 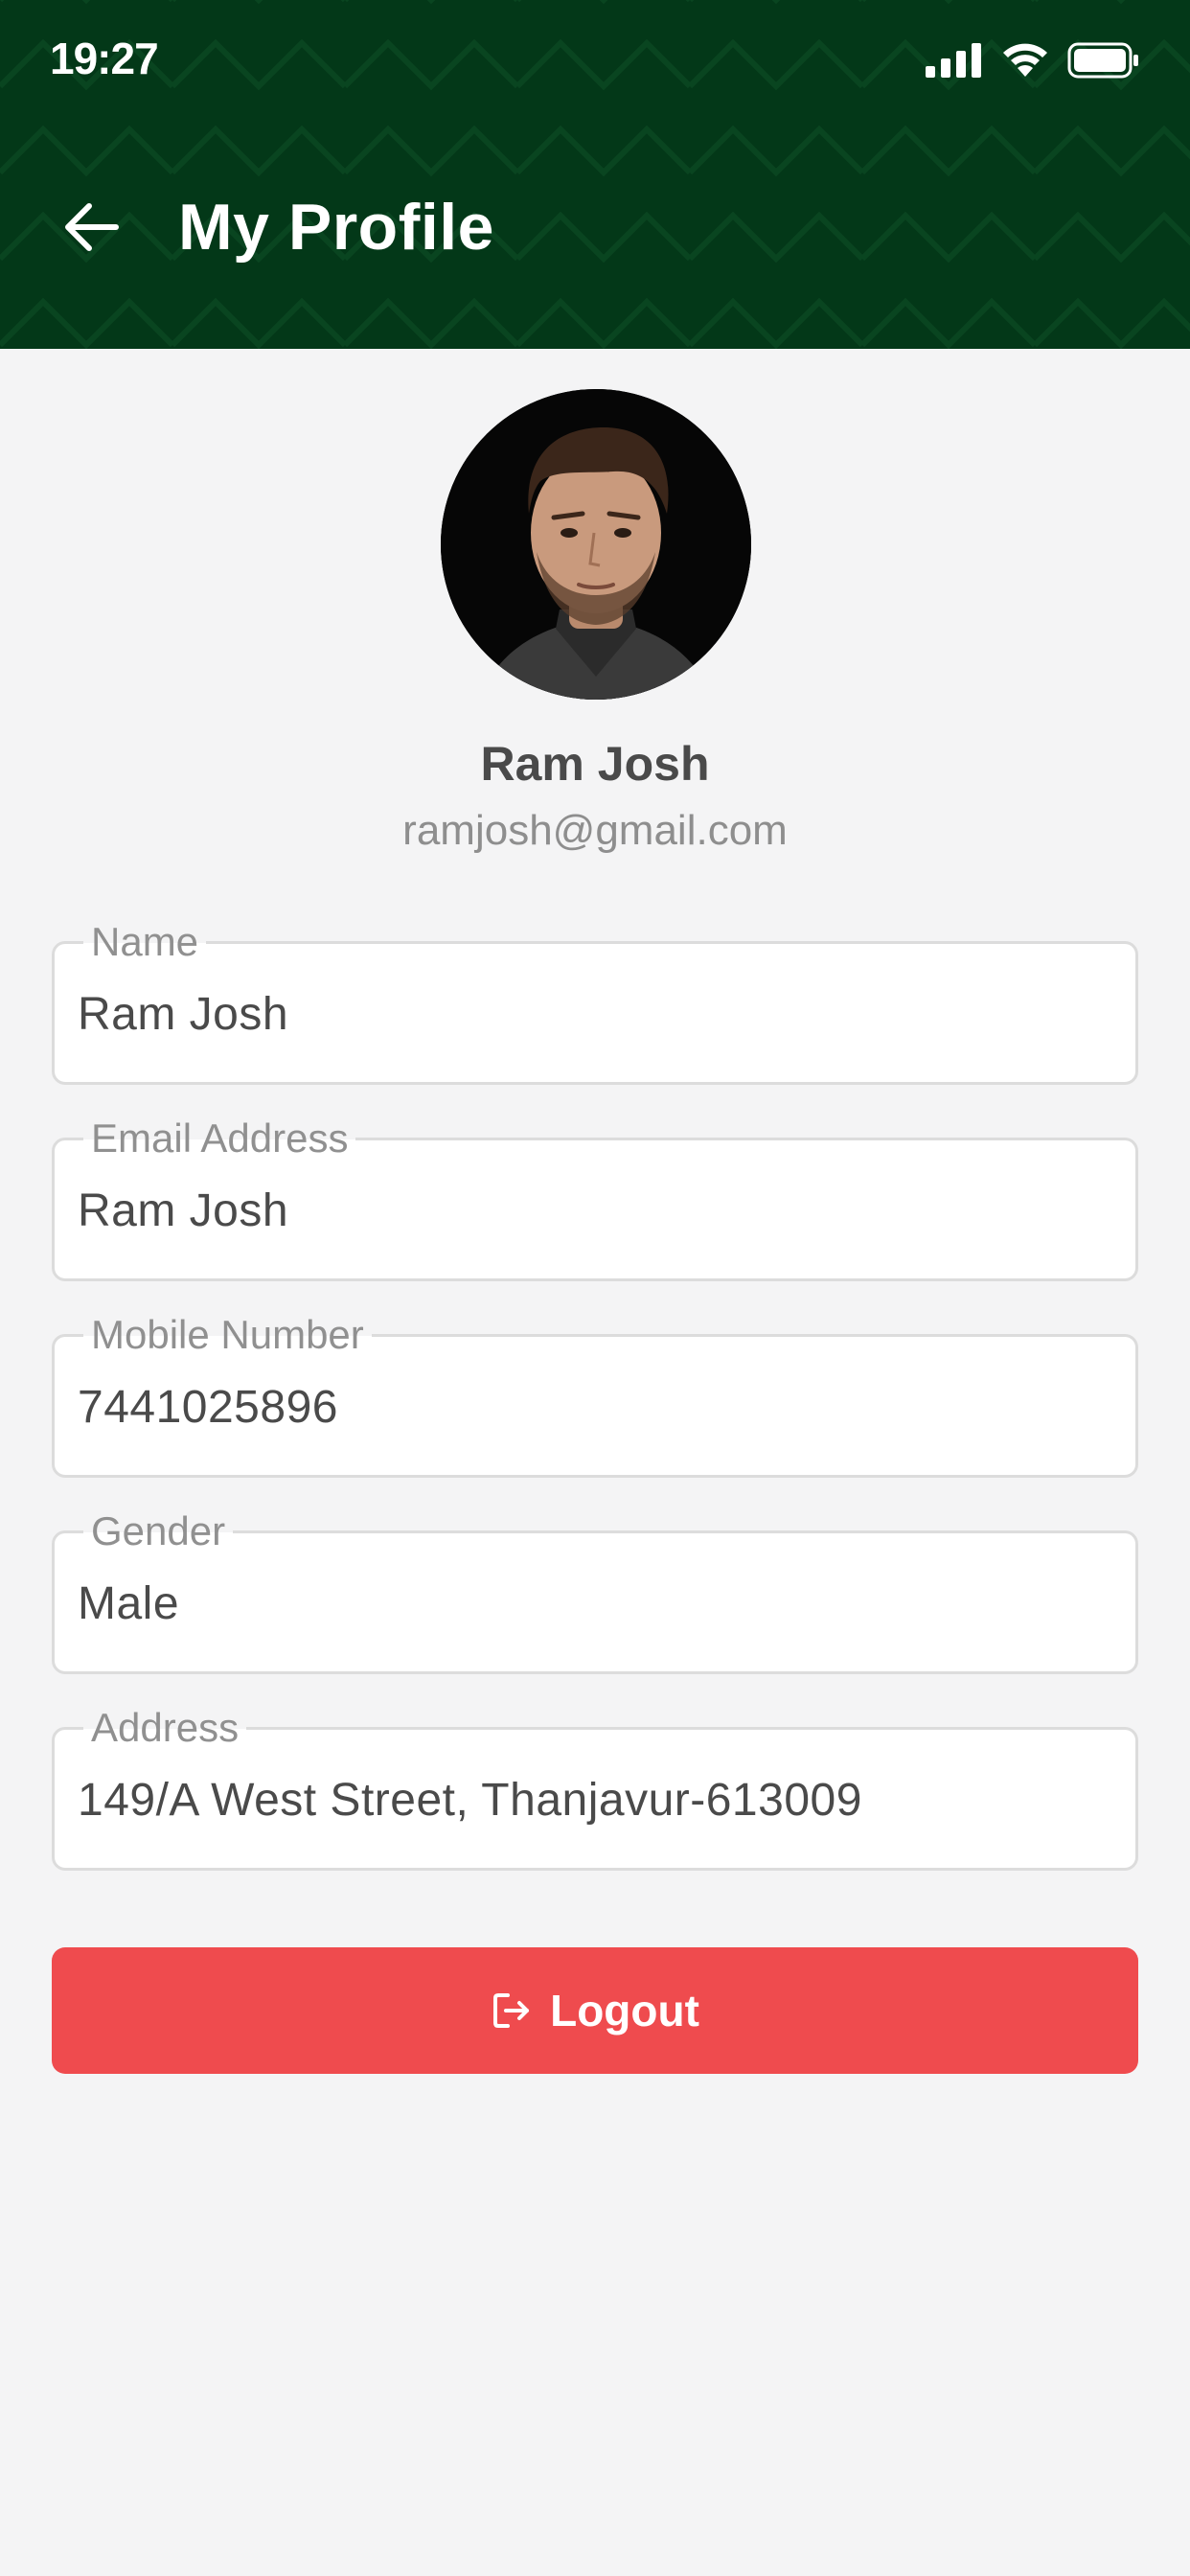 I want to click on status-bar: 19:27, so click(x=595, y=63).